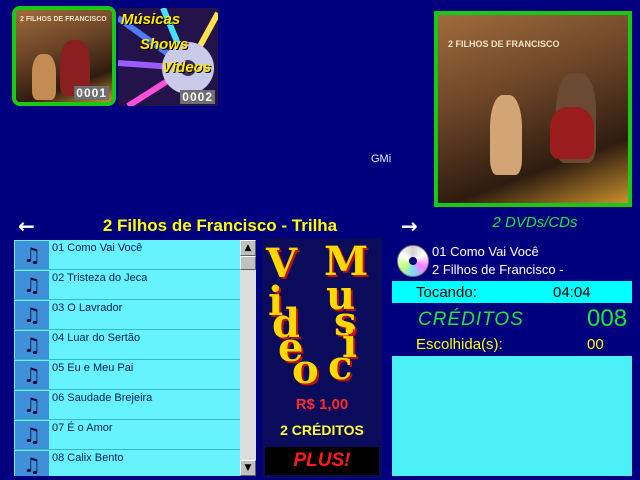  What do you see at coordinates (572, 133) in the screenshot?
I see `accordion-graphic` at bounding box center [572, 133].